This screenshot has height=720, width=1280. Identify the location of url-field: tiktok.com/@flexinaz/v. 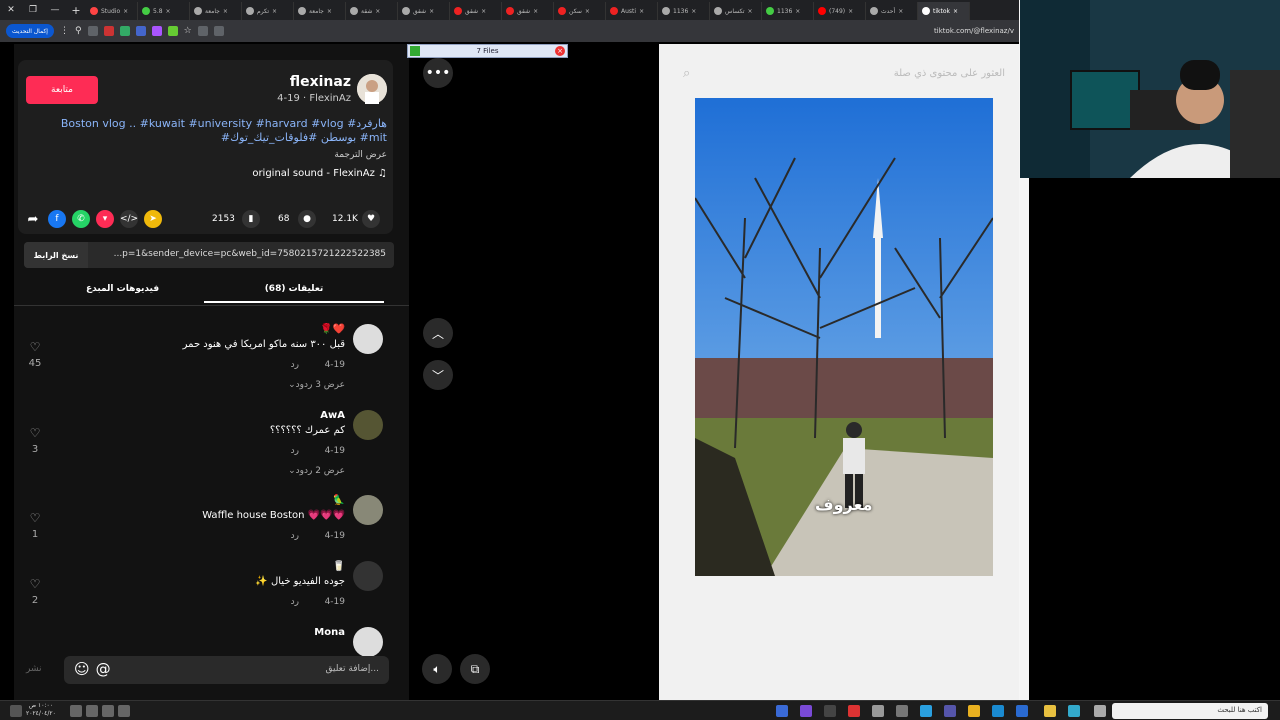
(974, 31).